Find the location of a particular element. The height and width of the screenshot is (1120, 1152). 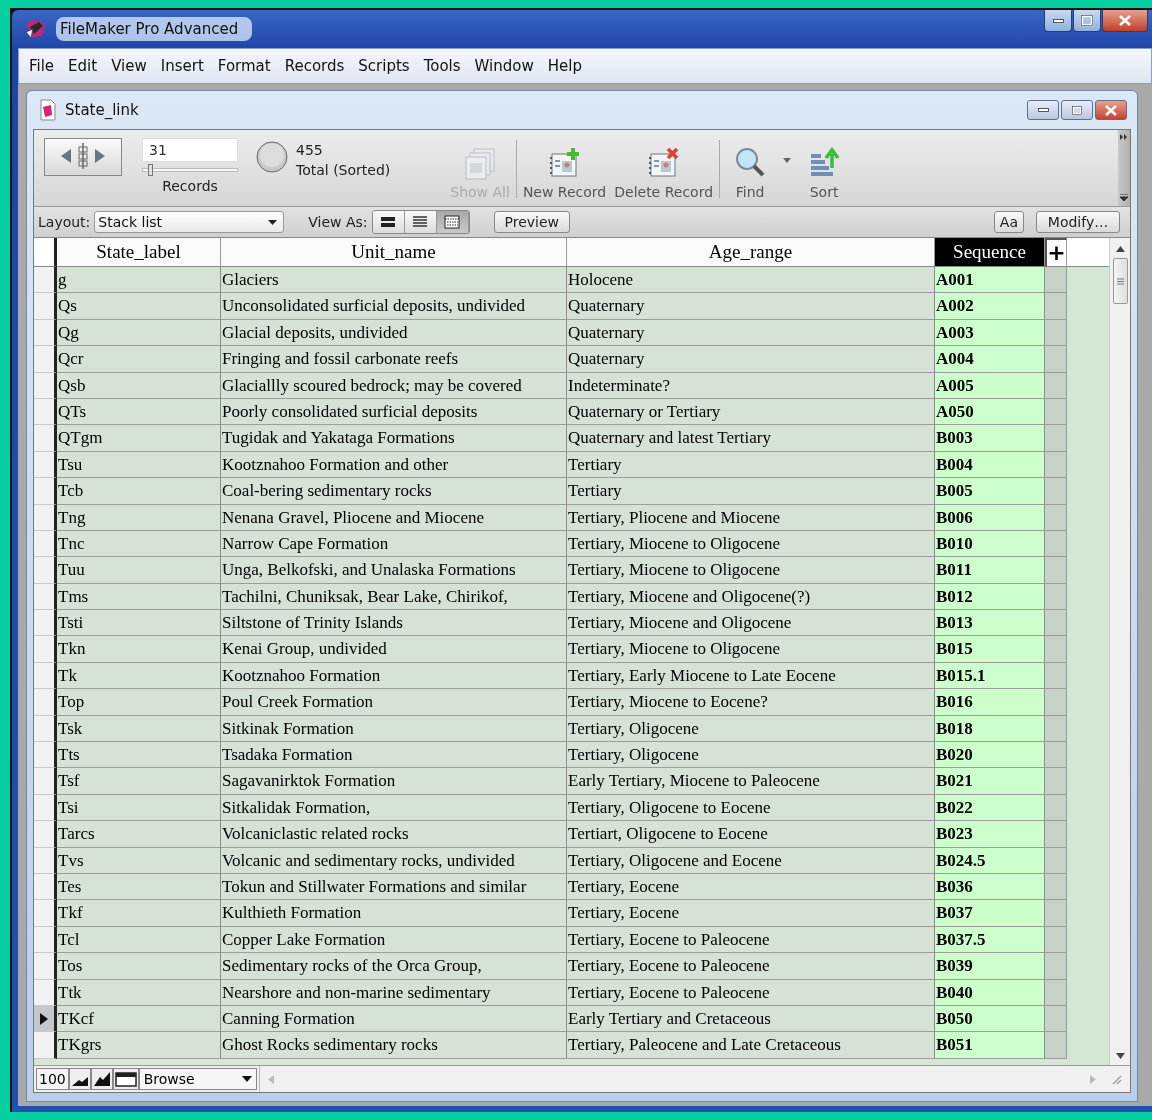

record-number-field: 31 is located at coordinates (190, 150).